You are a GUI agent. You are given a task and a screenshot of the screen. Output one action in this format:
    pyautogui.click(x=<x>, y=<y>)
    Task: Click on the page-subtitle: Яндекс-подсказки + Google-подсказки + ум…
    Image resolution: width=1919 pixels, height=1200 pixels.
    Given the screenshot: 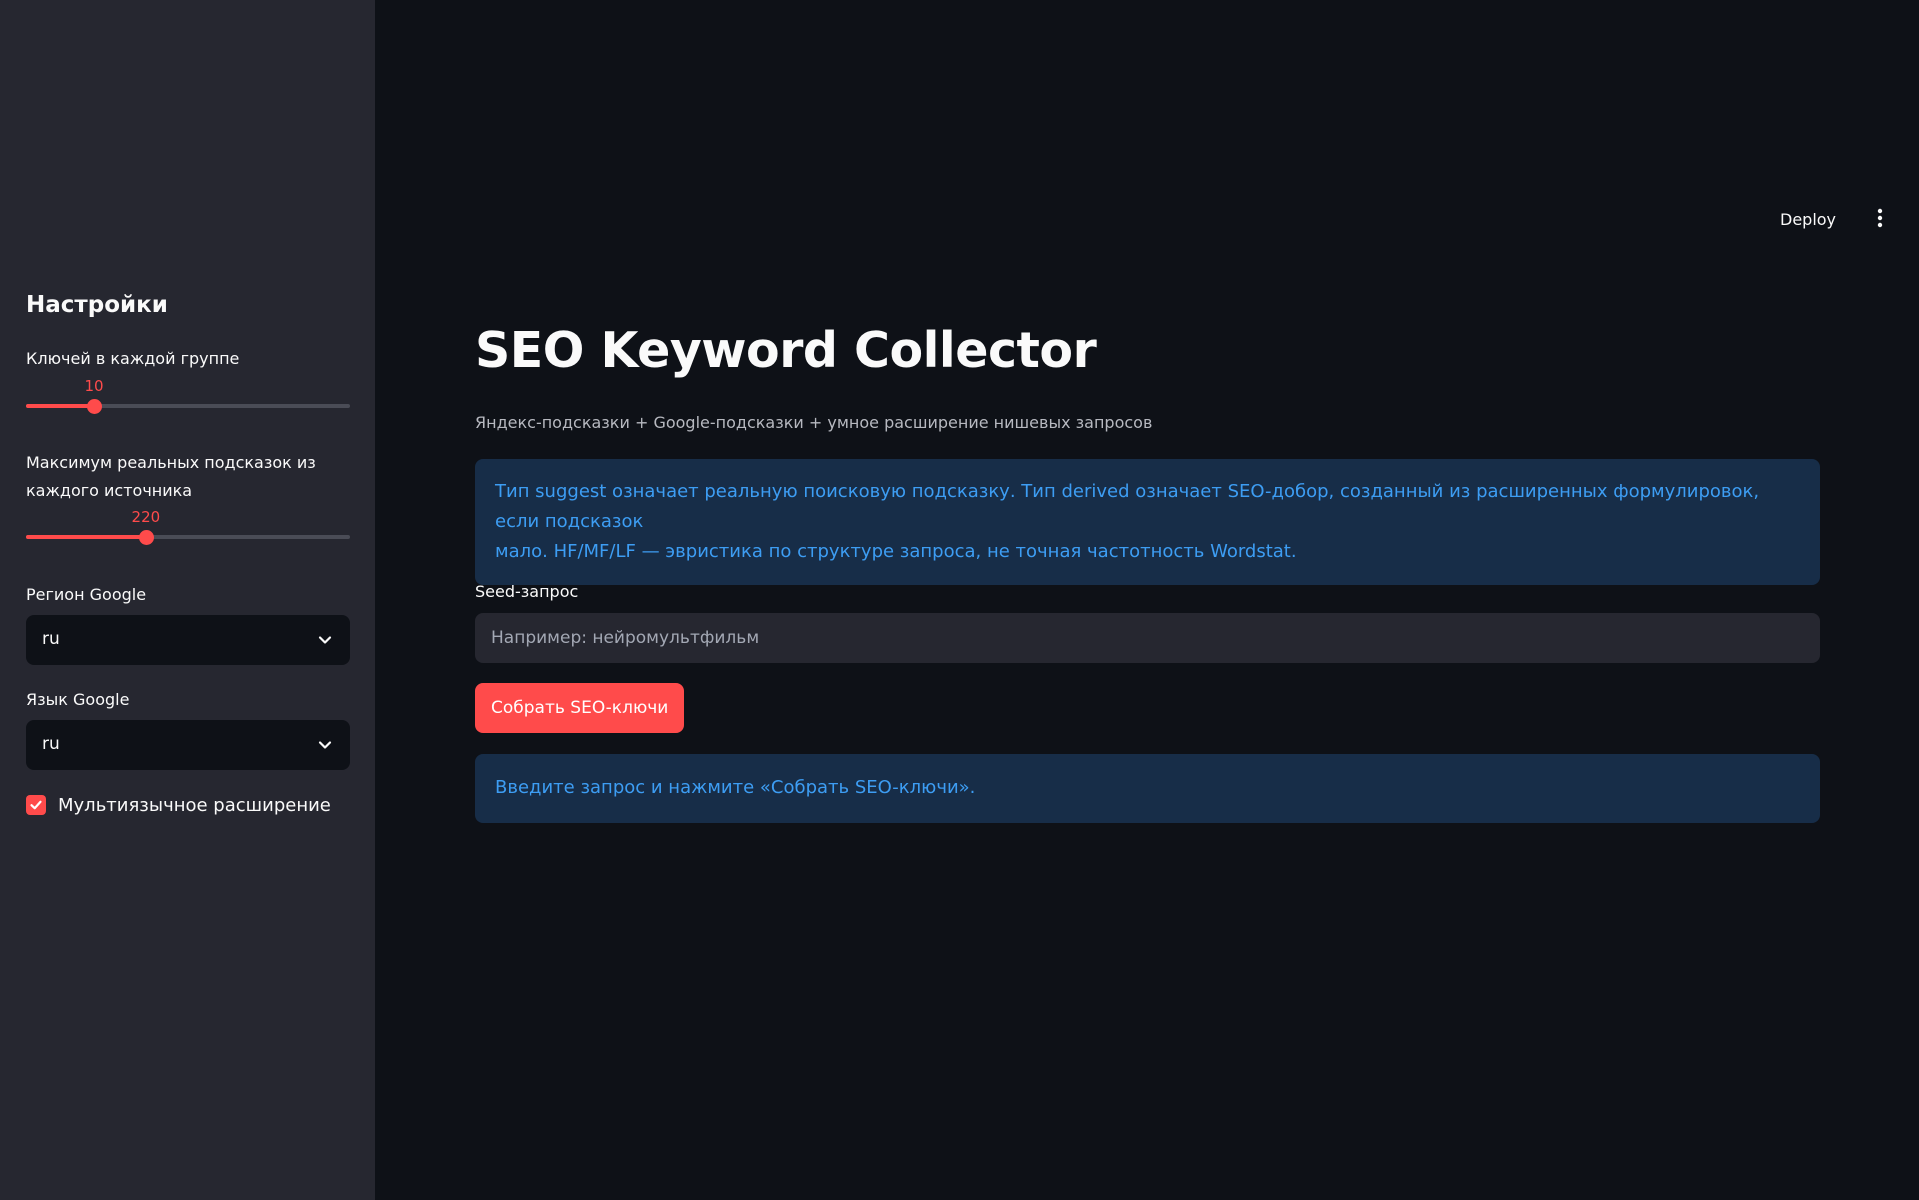 What is the action you would take?
    pyautogui.click(x=814, y=422)
    